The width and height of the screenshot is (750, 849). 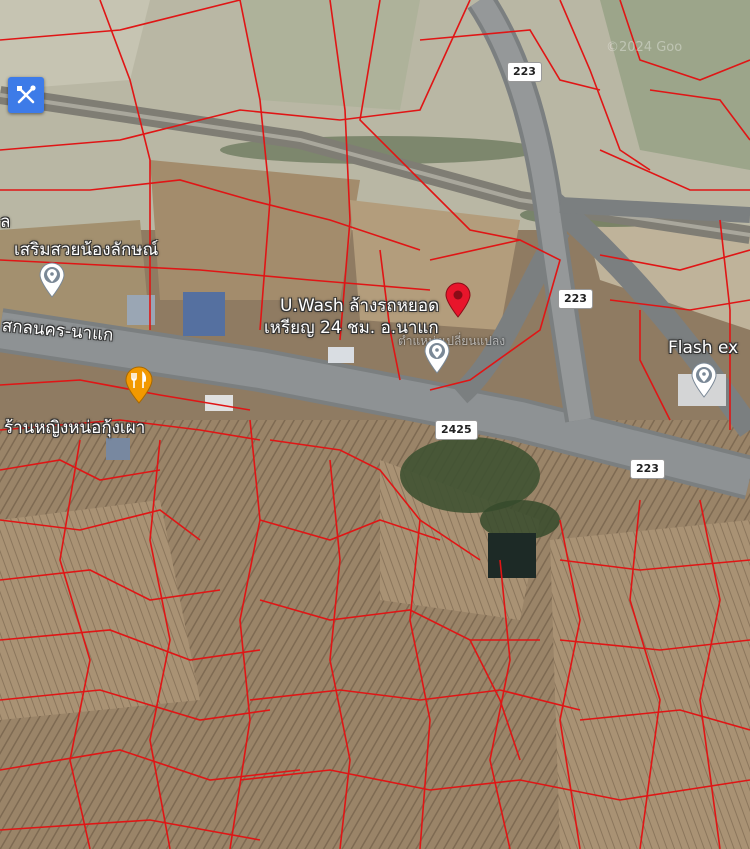 I want to click on tool-button, so click(x=26, y=95).